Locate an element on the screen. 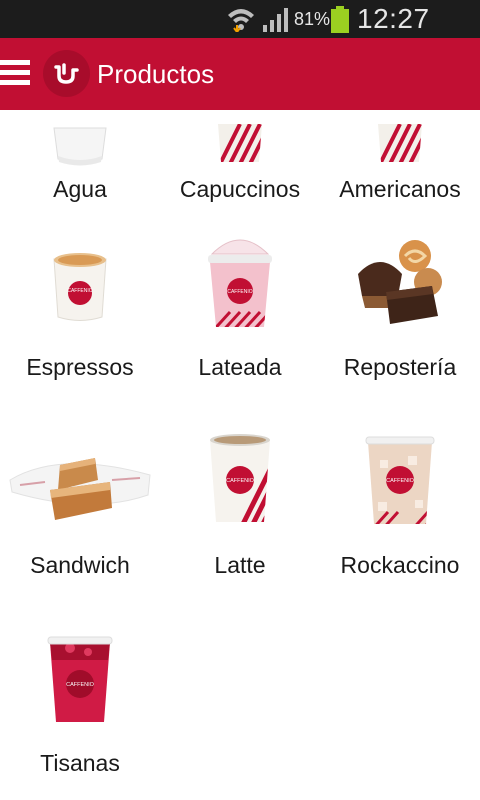 Image resolution: width=480 pixels, height=800 pixels. capuccino-cup-icon is located at coordinates (240, 139).